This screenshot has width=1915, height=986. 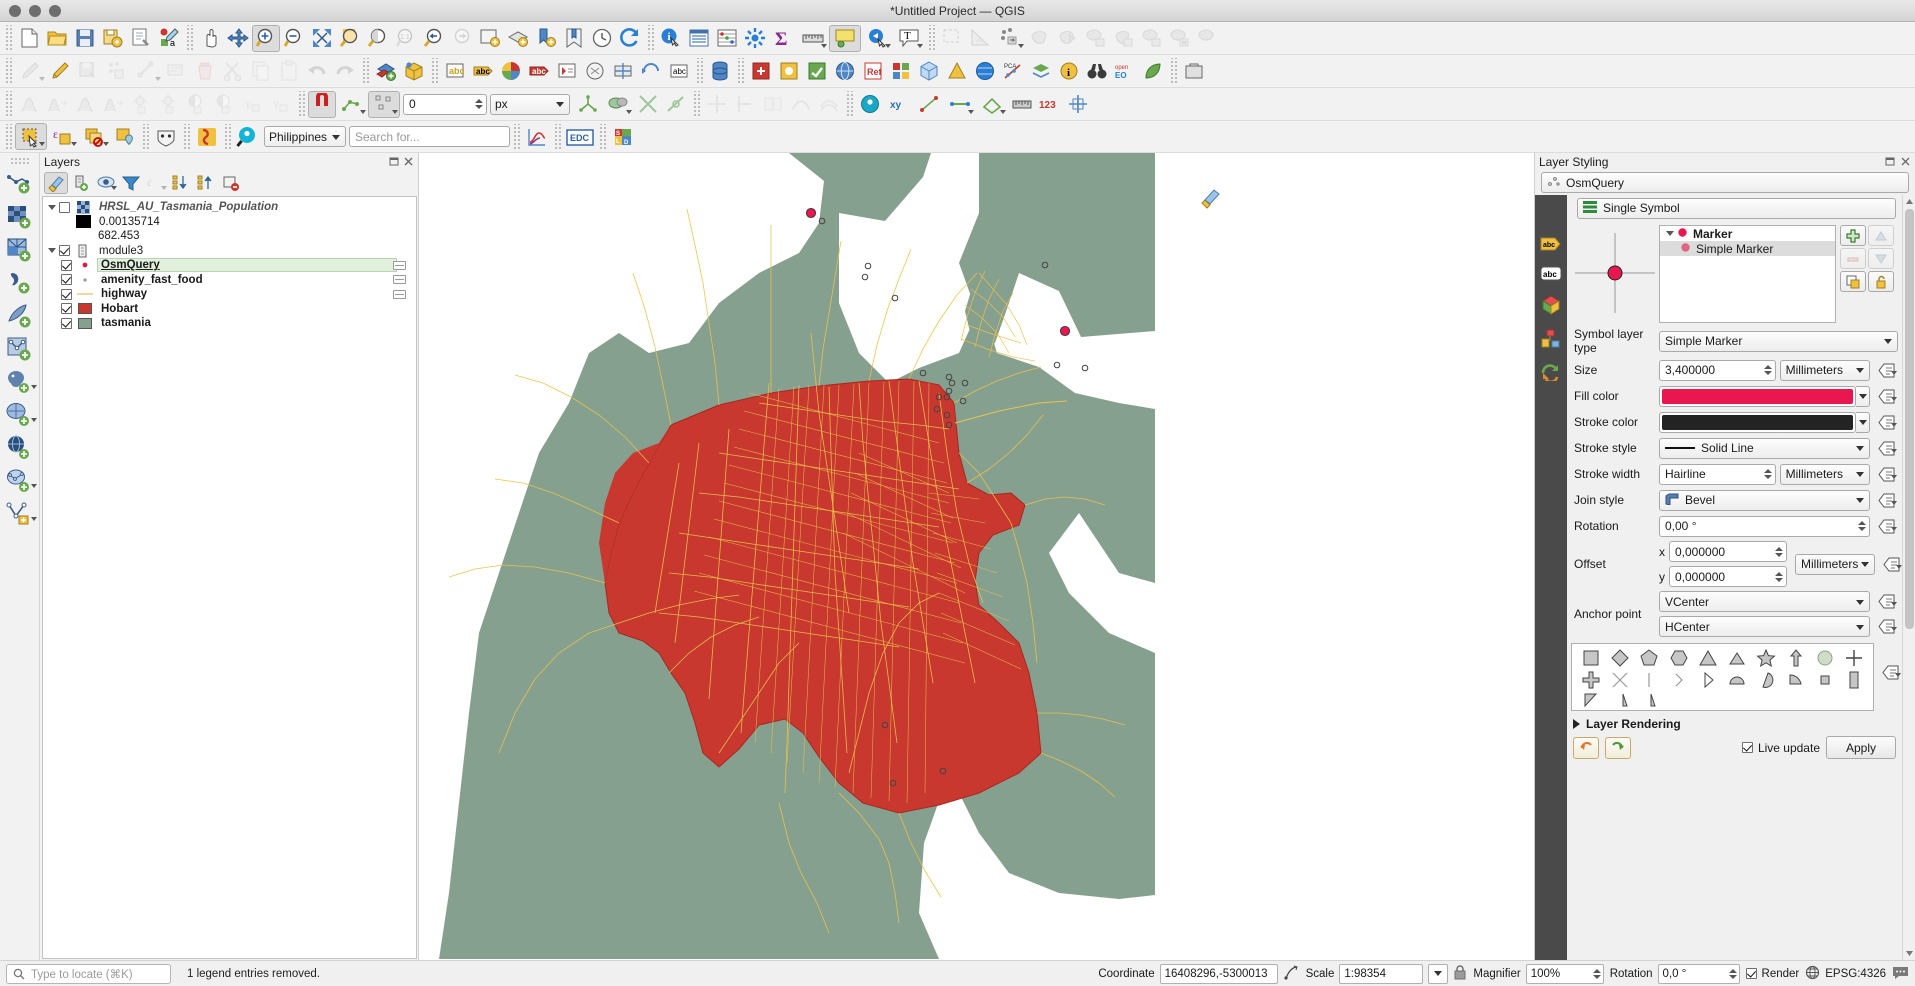 I want to click on shape-circle-icon, so click(x=1824, y=658).